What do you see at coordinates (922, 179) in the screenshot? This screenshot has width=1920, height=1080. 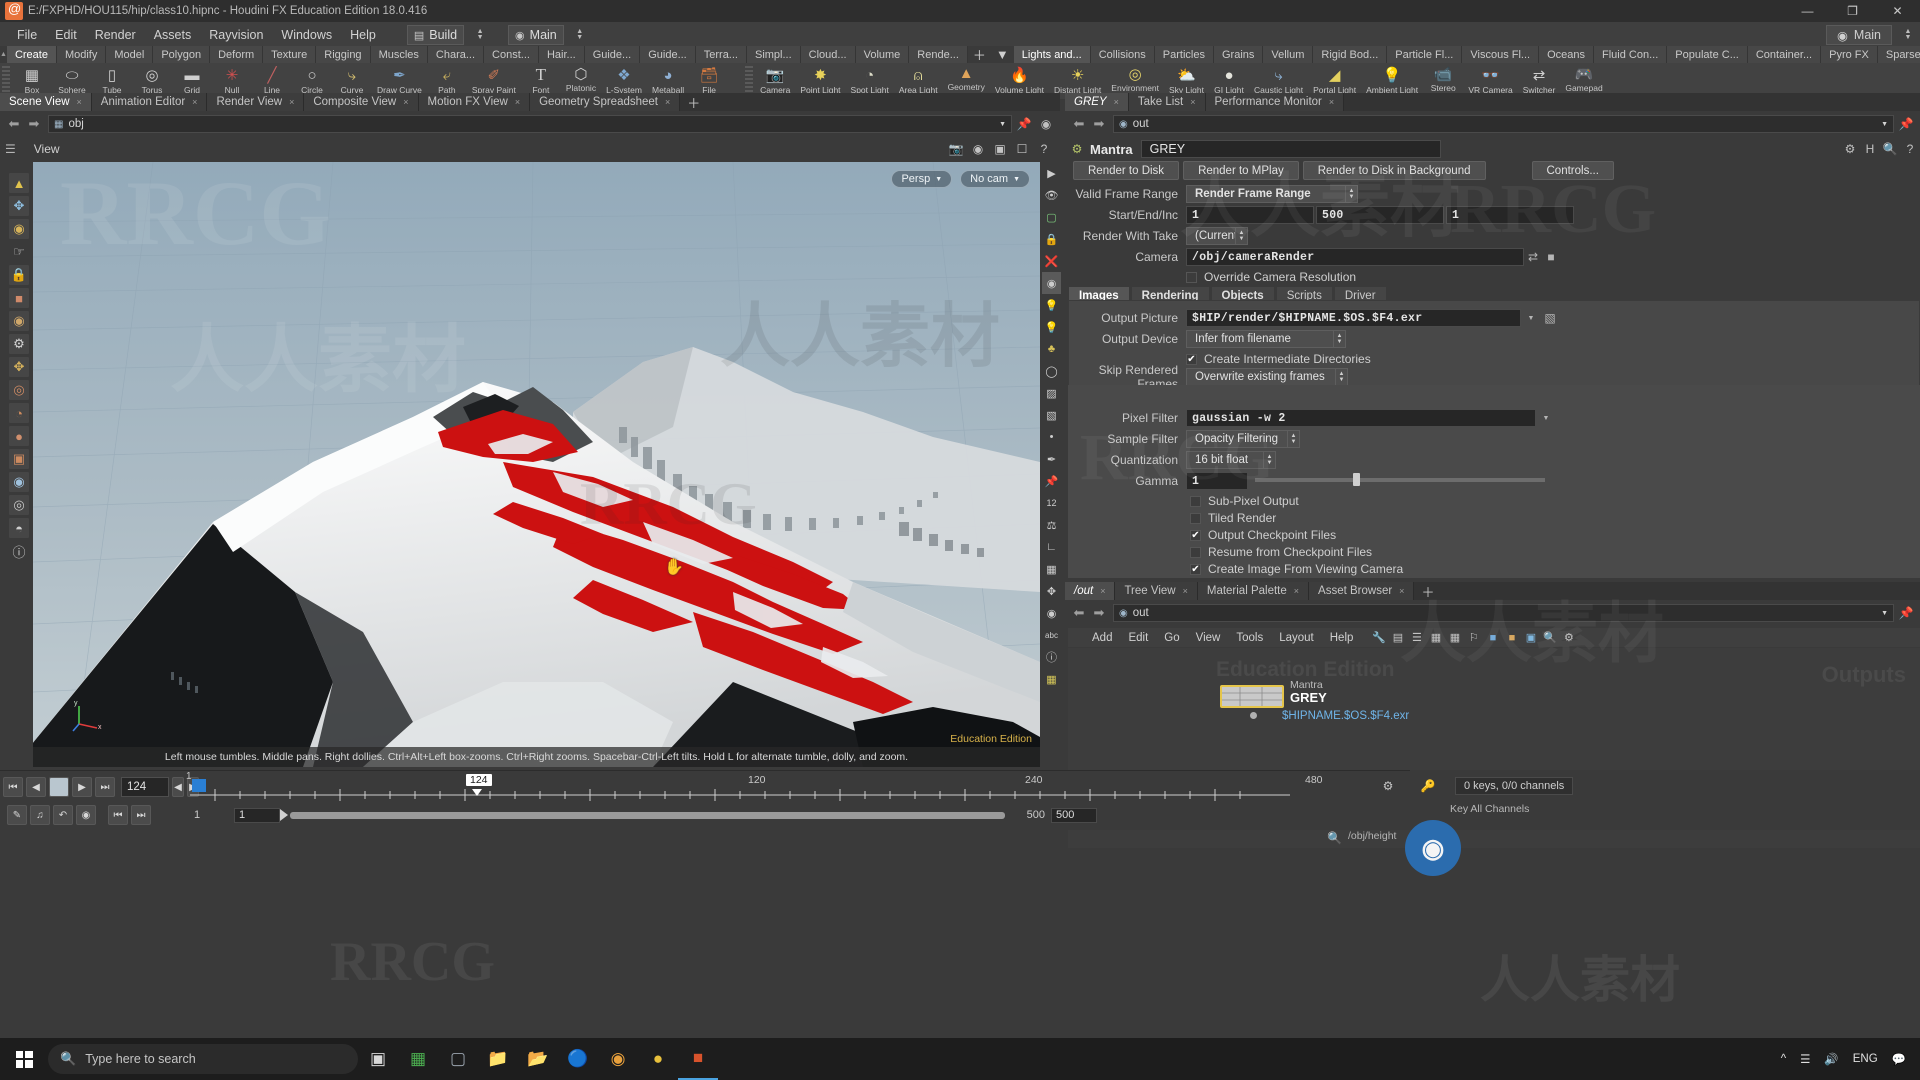 I see `view-type-chip: Persp ▼` at bounding box center [922, 179].